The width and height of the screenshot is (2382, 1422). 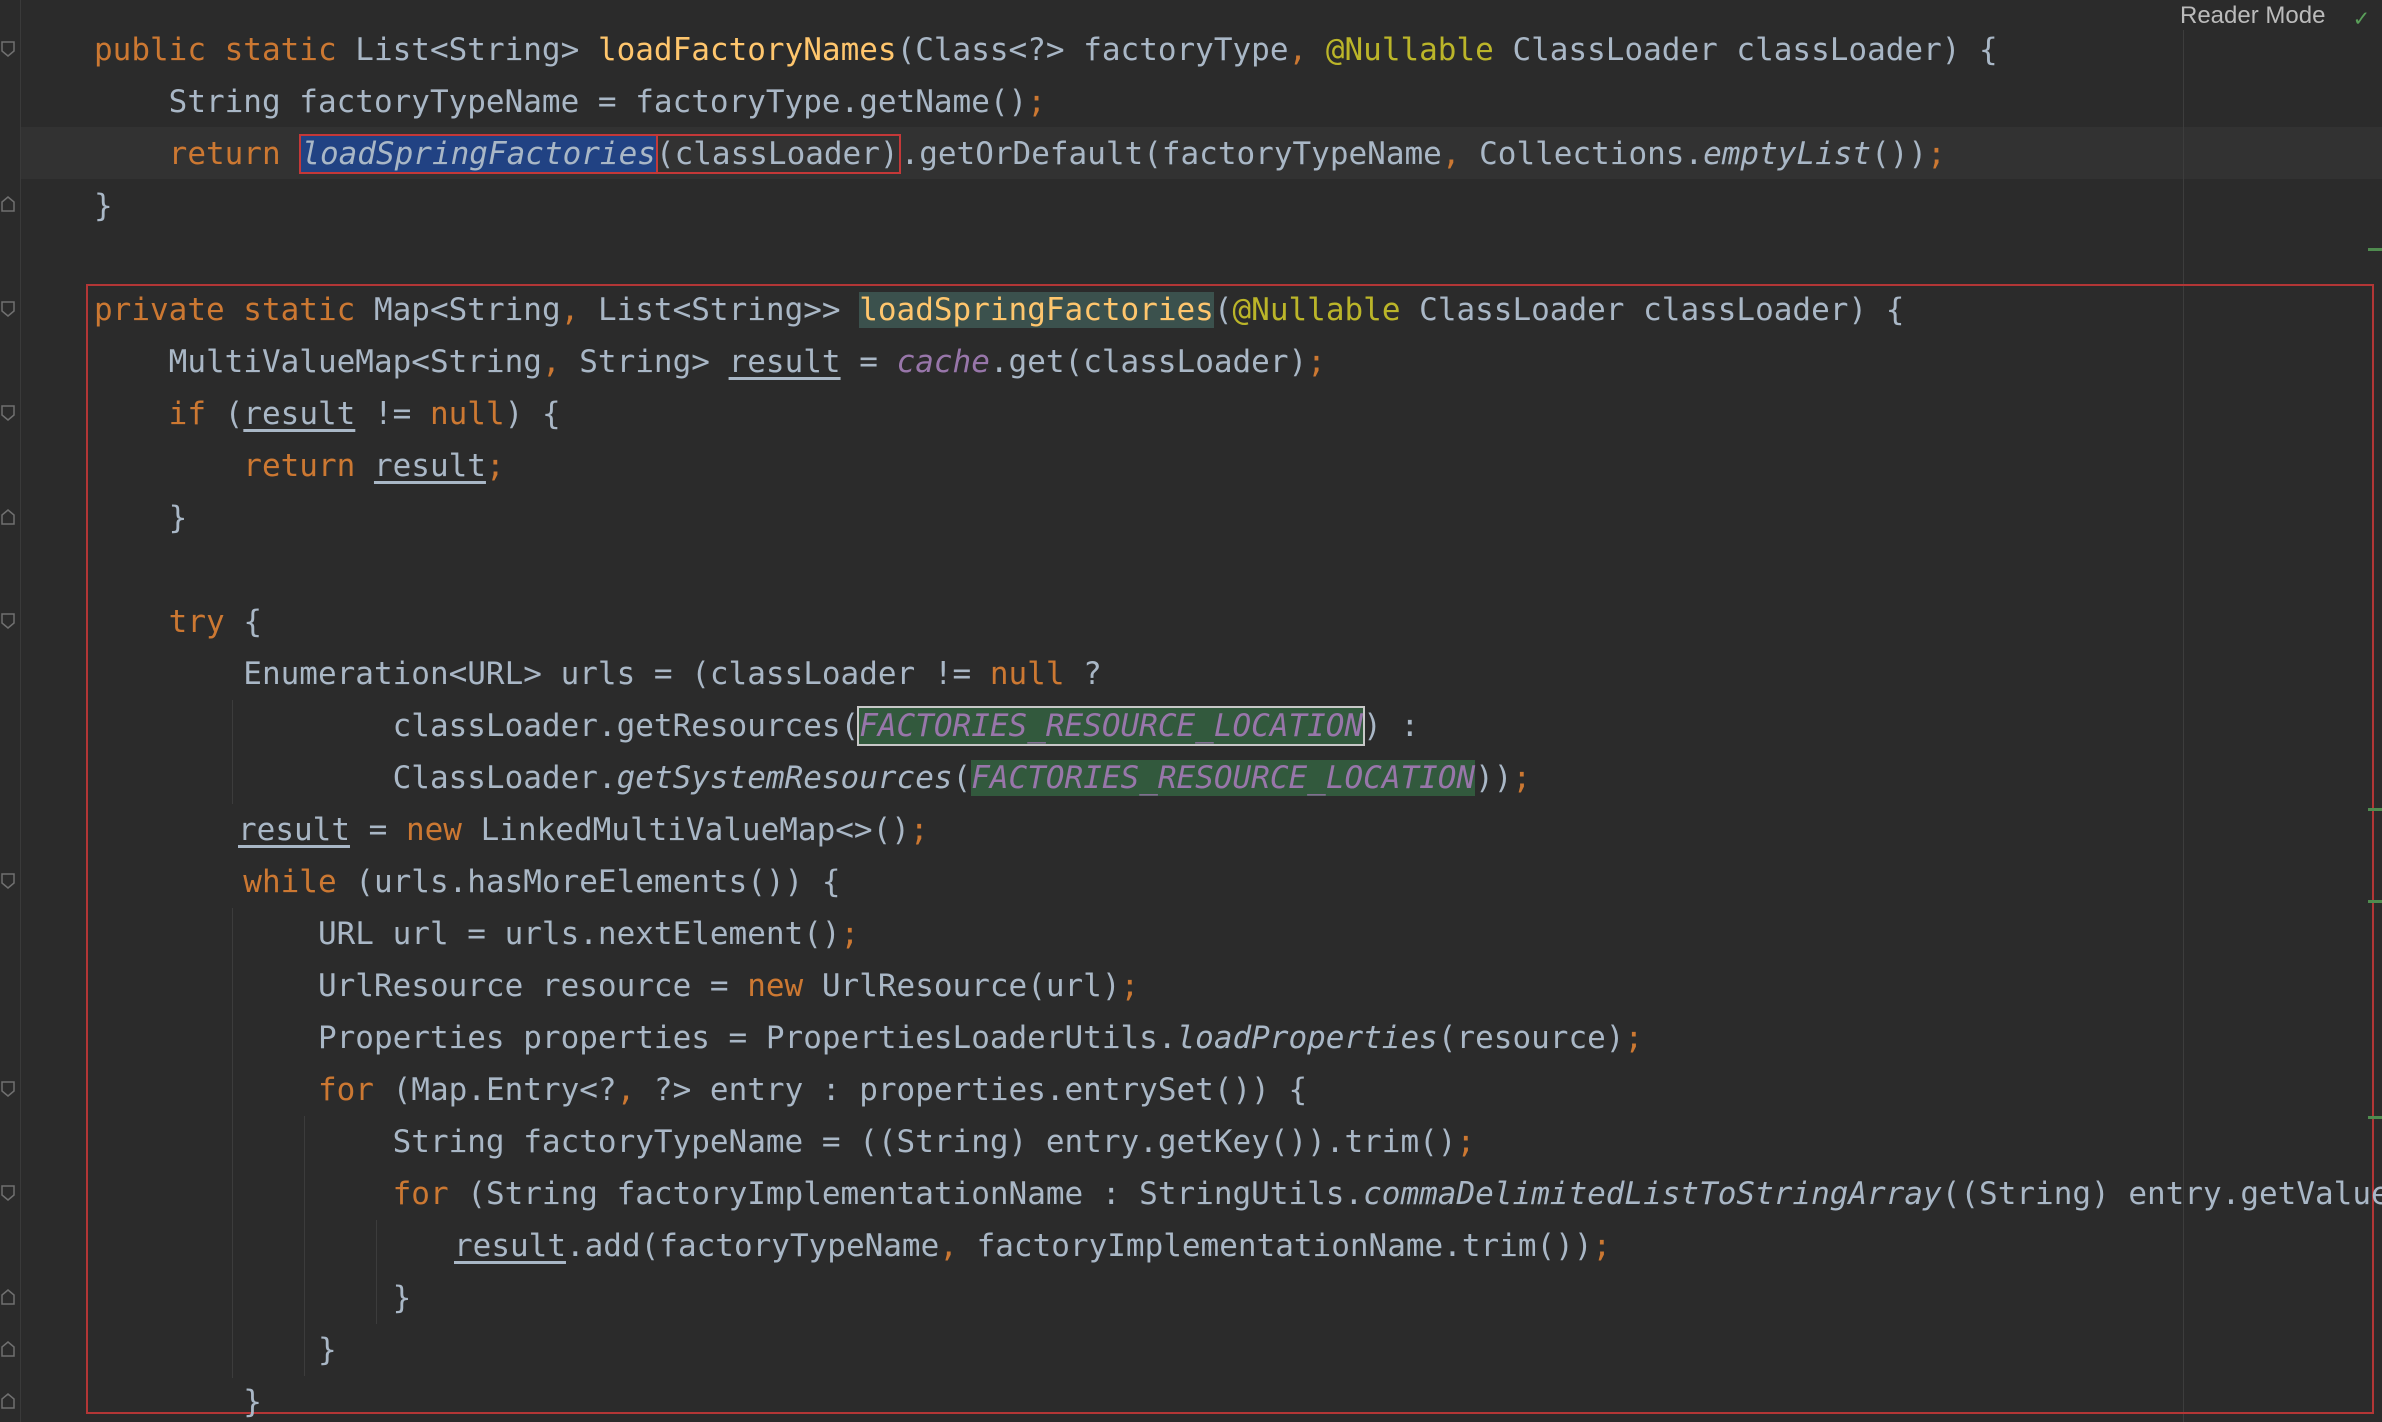 I want to click on editor-gutter, so click(x=10, y=711).